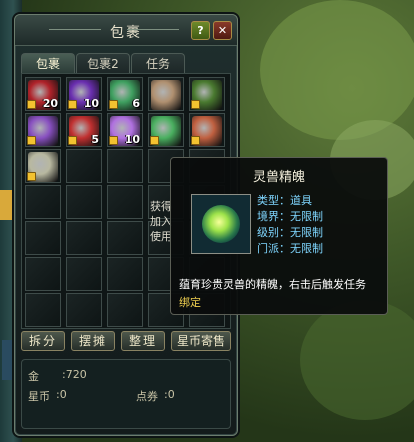 The height and width of the screenshot is (442, 414). Describe the element at coordinates (7, 360) in the screenshot. I see `background-banner` at that location.